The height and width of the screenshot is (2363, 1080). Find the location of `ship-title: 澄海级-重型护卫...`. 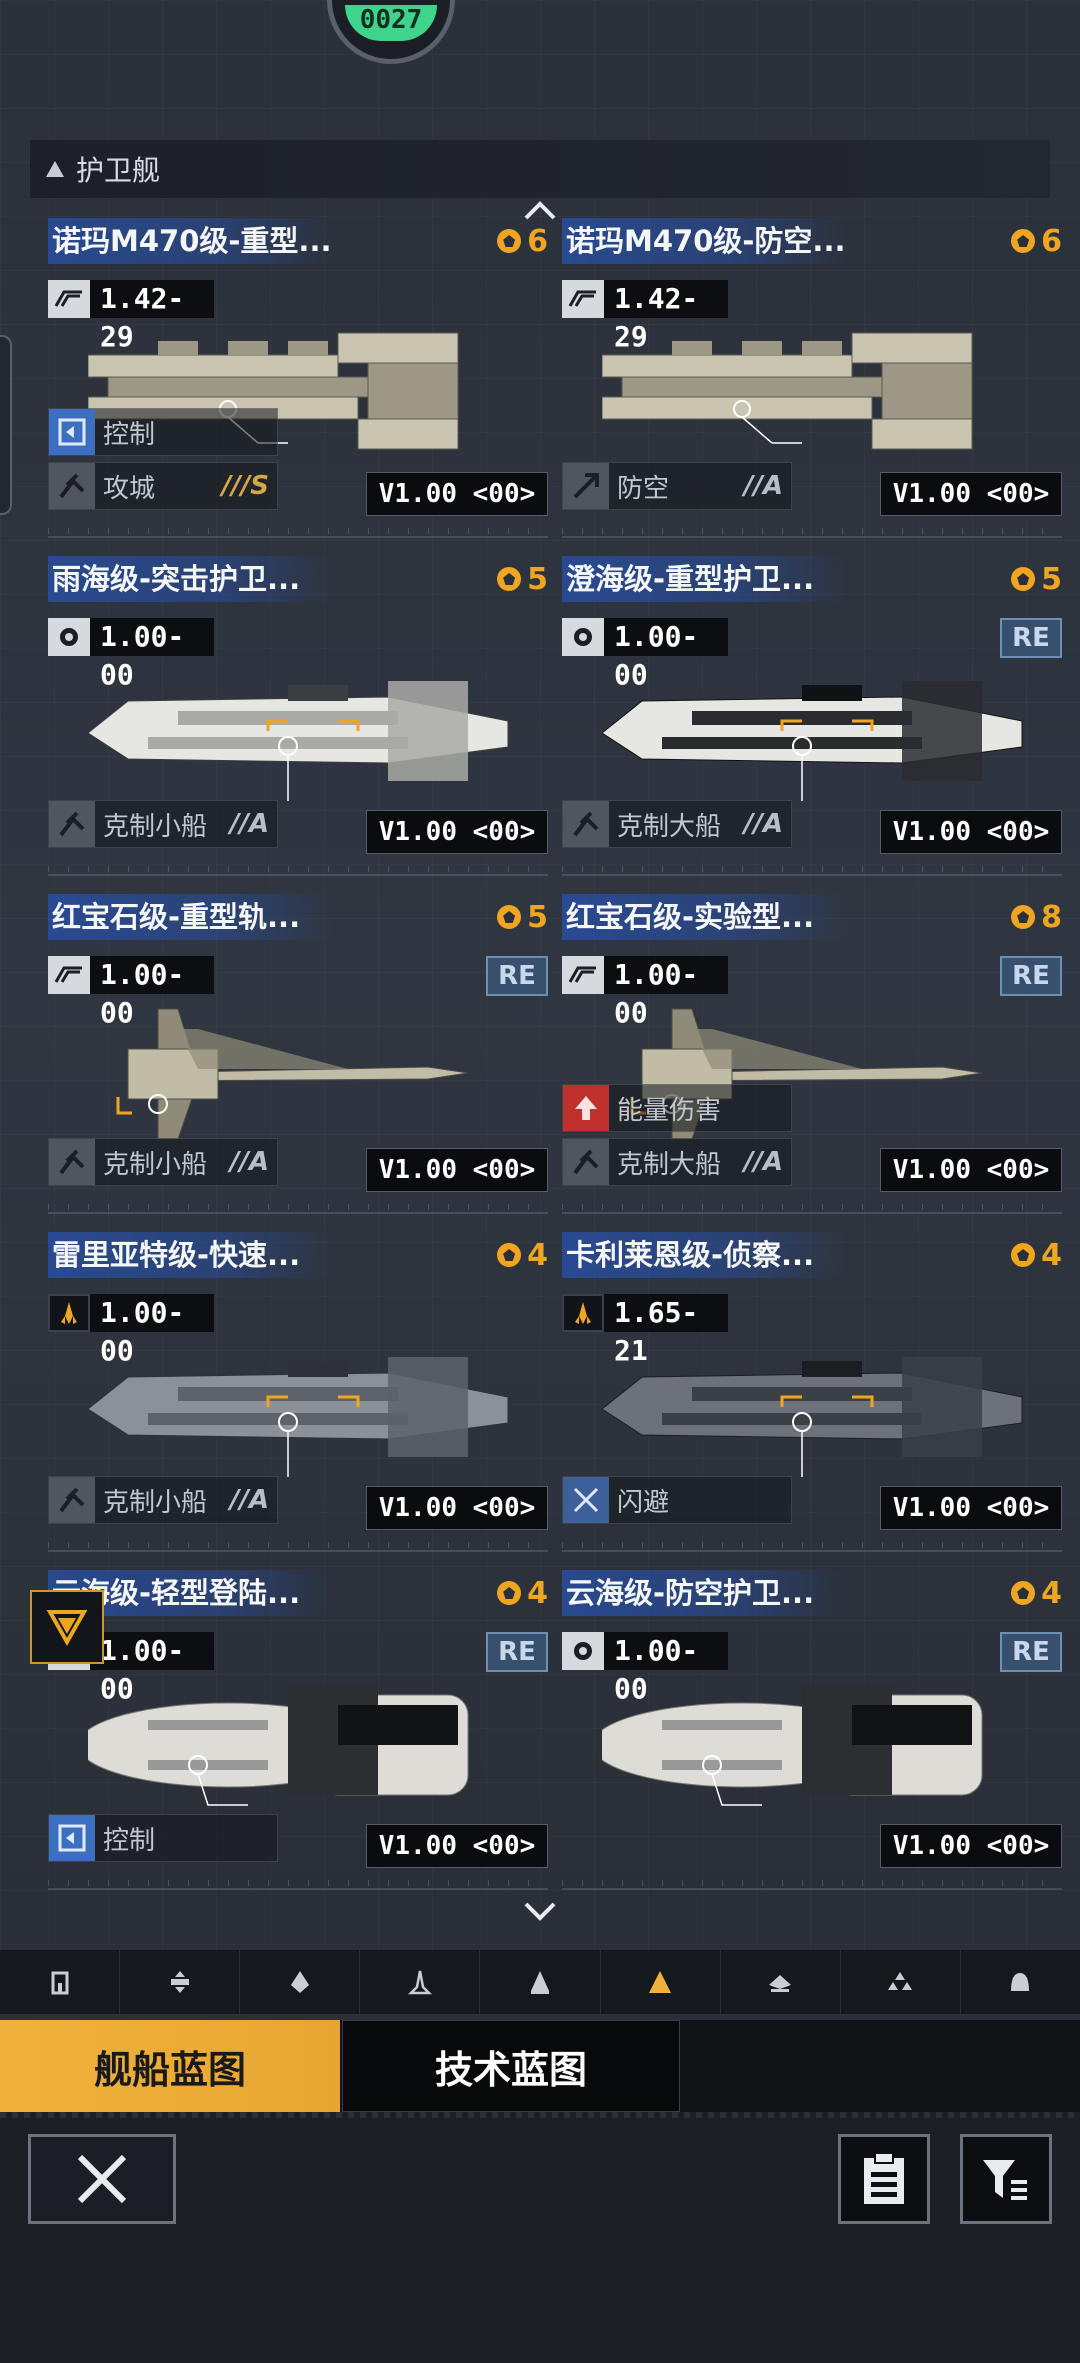

ship-title: 澄海级-重型护卫... is located at coordinates (704, 579).